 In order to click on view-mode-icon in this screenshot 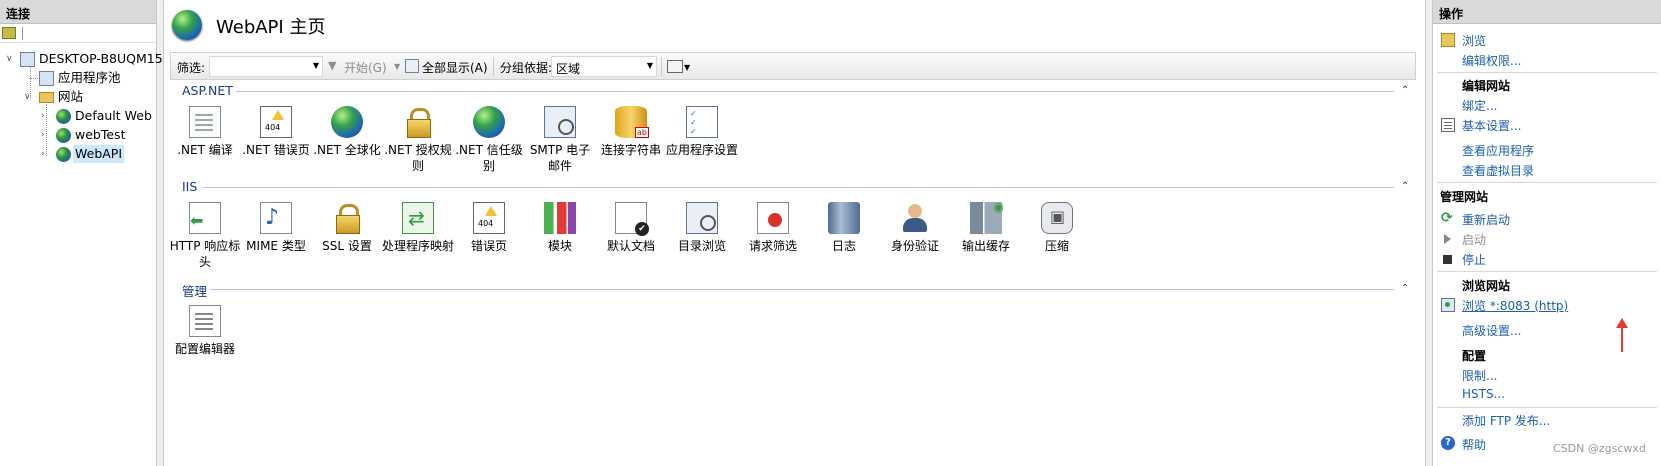, I will do `click(675, 66)`.